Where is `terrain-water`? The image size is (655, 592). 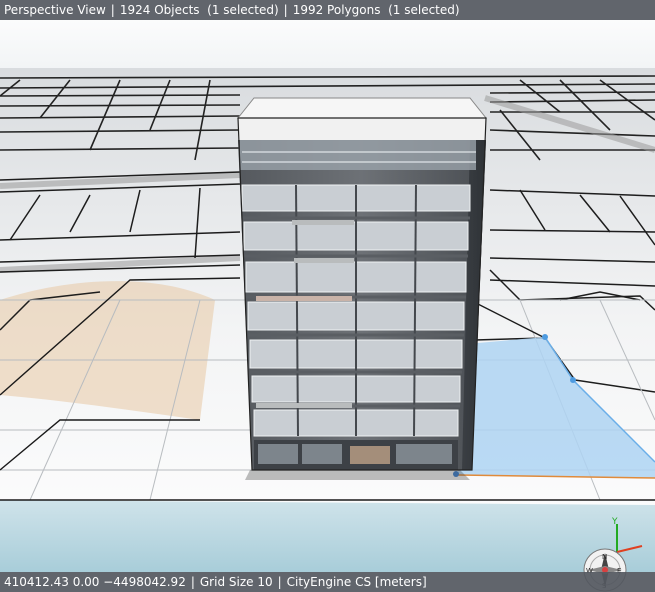
terrain-water is located at coordinates (327, 536).